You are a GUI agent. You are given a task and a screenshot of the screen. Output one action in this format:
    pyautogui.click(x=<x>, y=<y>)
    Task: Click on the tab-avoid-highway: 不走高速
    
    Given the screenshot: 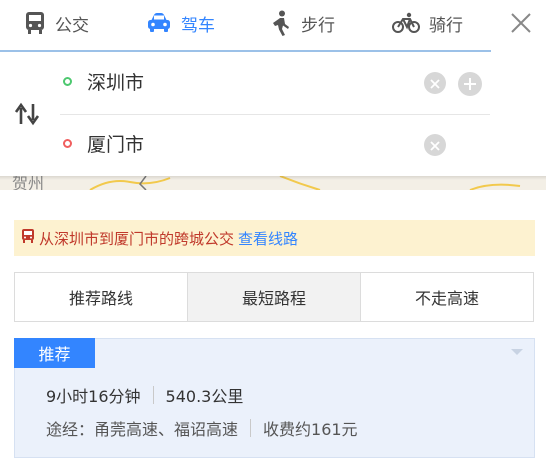 What is the action you would take?
    pyautogui.click(x=446, y=297)
    